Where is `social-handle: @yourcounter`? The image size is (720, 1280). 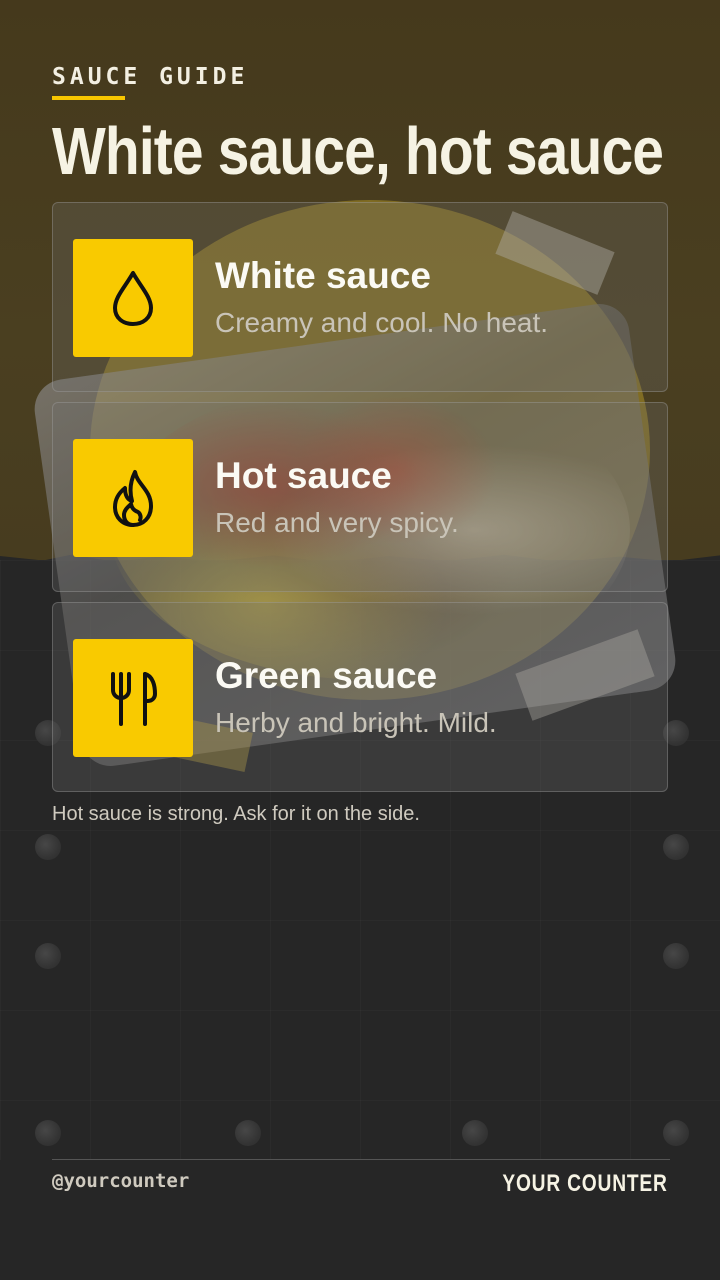
social-handle: @yourcounter is located at coordinates (121, 1181).